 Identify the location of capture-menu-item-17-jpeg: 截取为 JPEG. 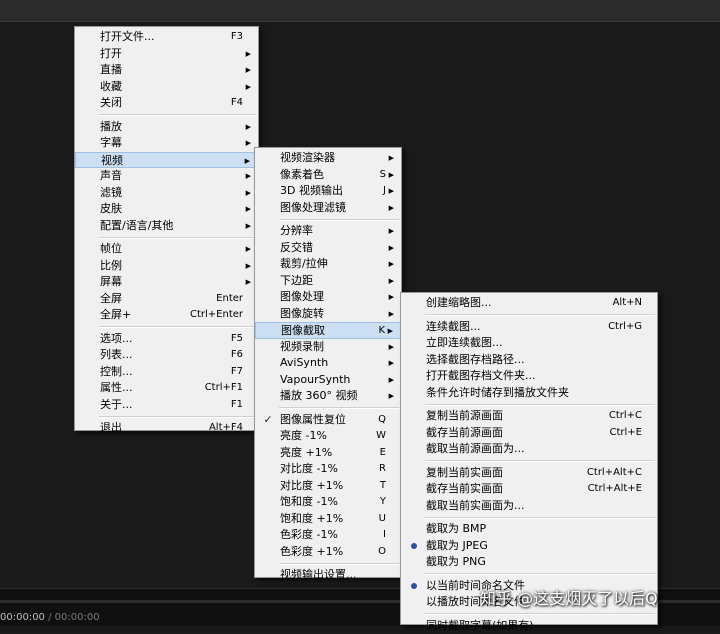
(529, 546).